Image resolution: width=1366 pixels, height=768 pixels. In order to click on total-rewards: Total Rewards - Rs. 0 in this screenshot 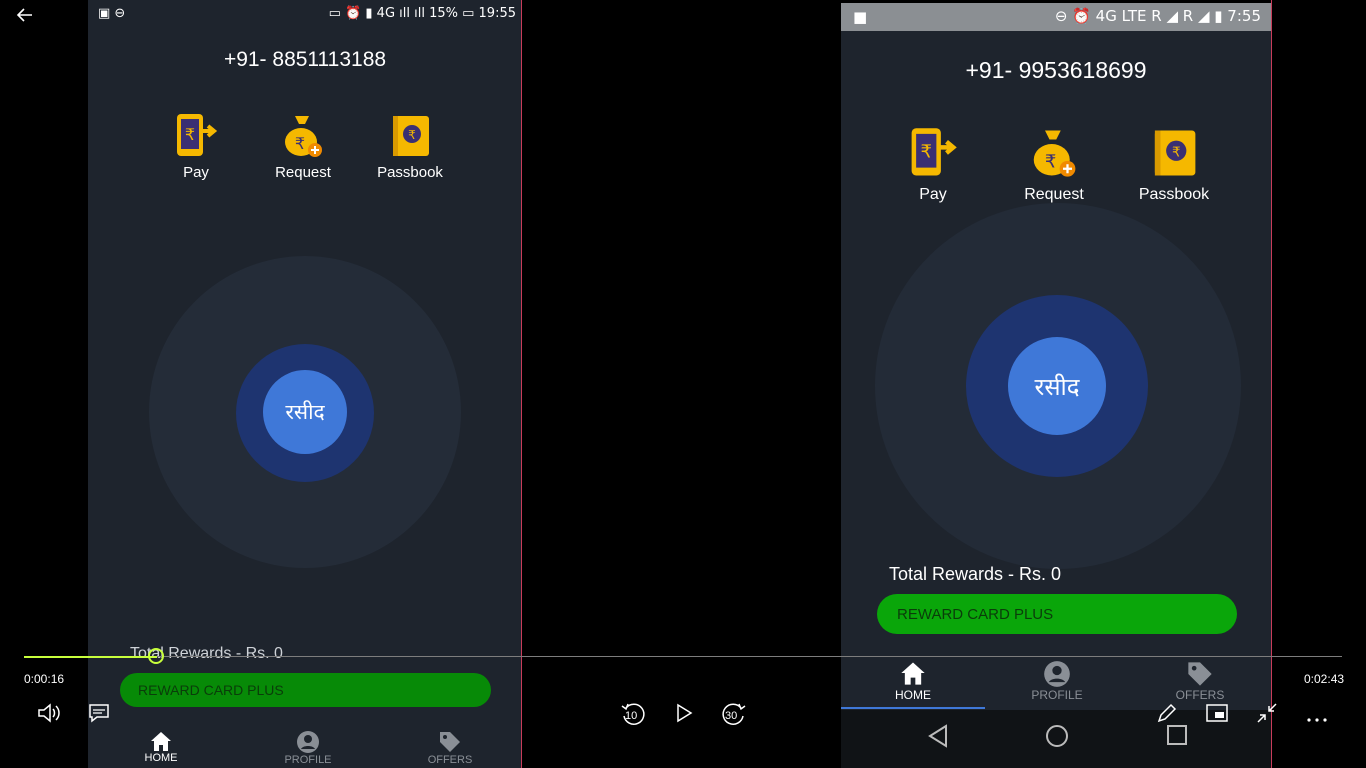, I will do `click(975, 574)`.